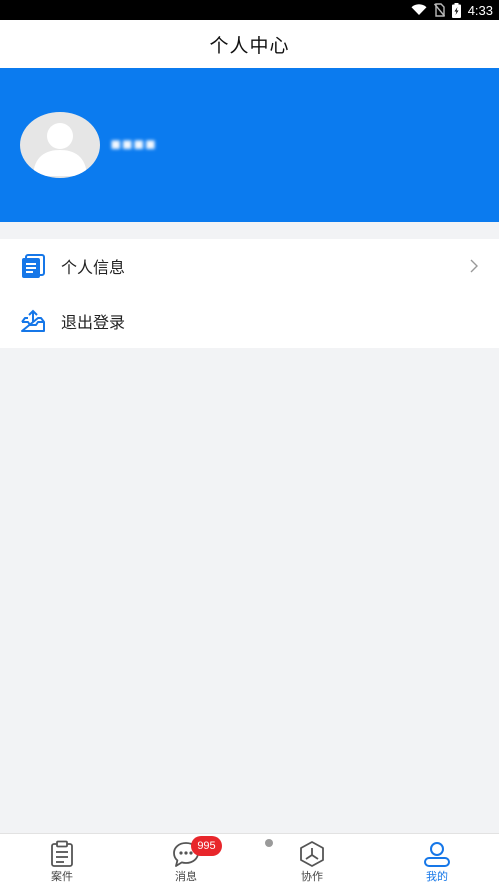 The width and height of the screenshot is (499, 887). What do you see at coordinates (439, 10) in the screenshot?
I see `no-sim-icon` at bounding box center [439, 10].